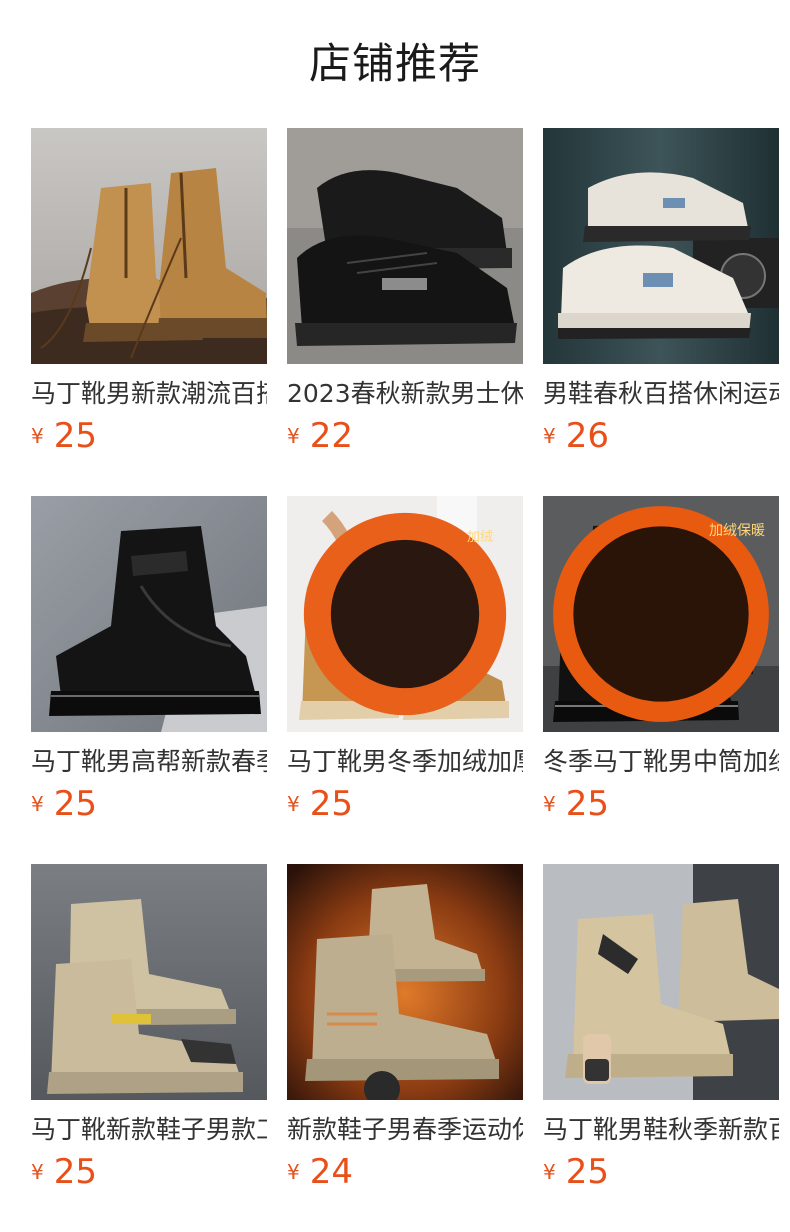  I want to click on product-price: ¥24, so click(405, 1172).